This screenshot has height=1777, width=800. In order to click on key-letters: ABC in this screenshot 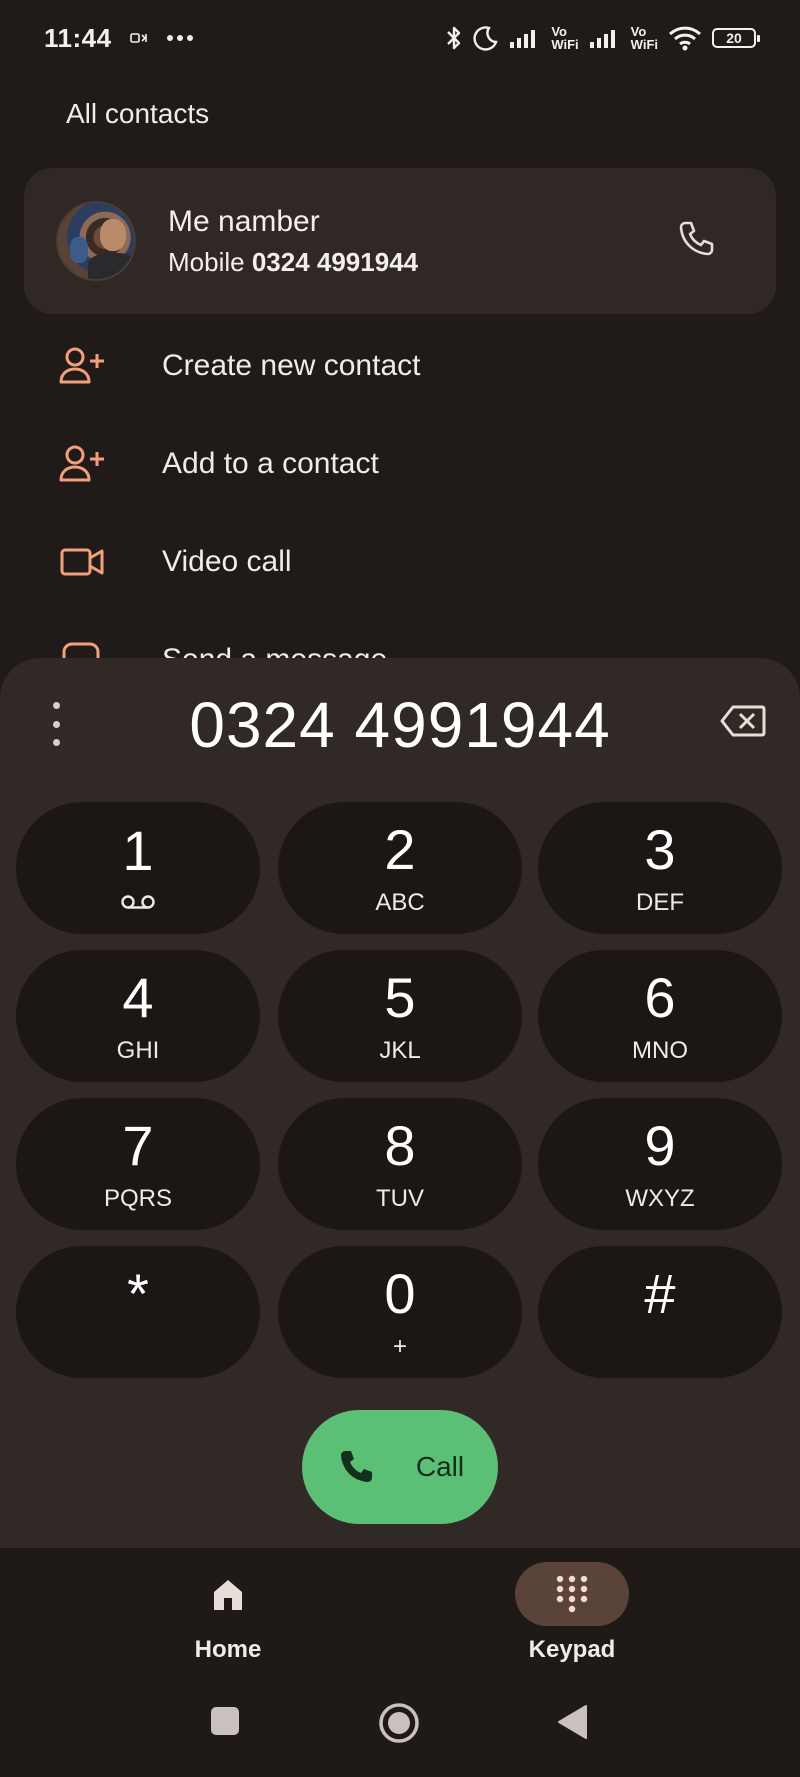, I will do `click(400, 902)`.